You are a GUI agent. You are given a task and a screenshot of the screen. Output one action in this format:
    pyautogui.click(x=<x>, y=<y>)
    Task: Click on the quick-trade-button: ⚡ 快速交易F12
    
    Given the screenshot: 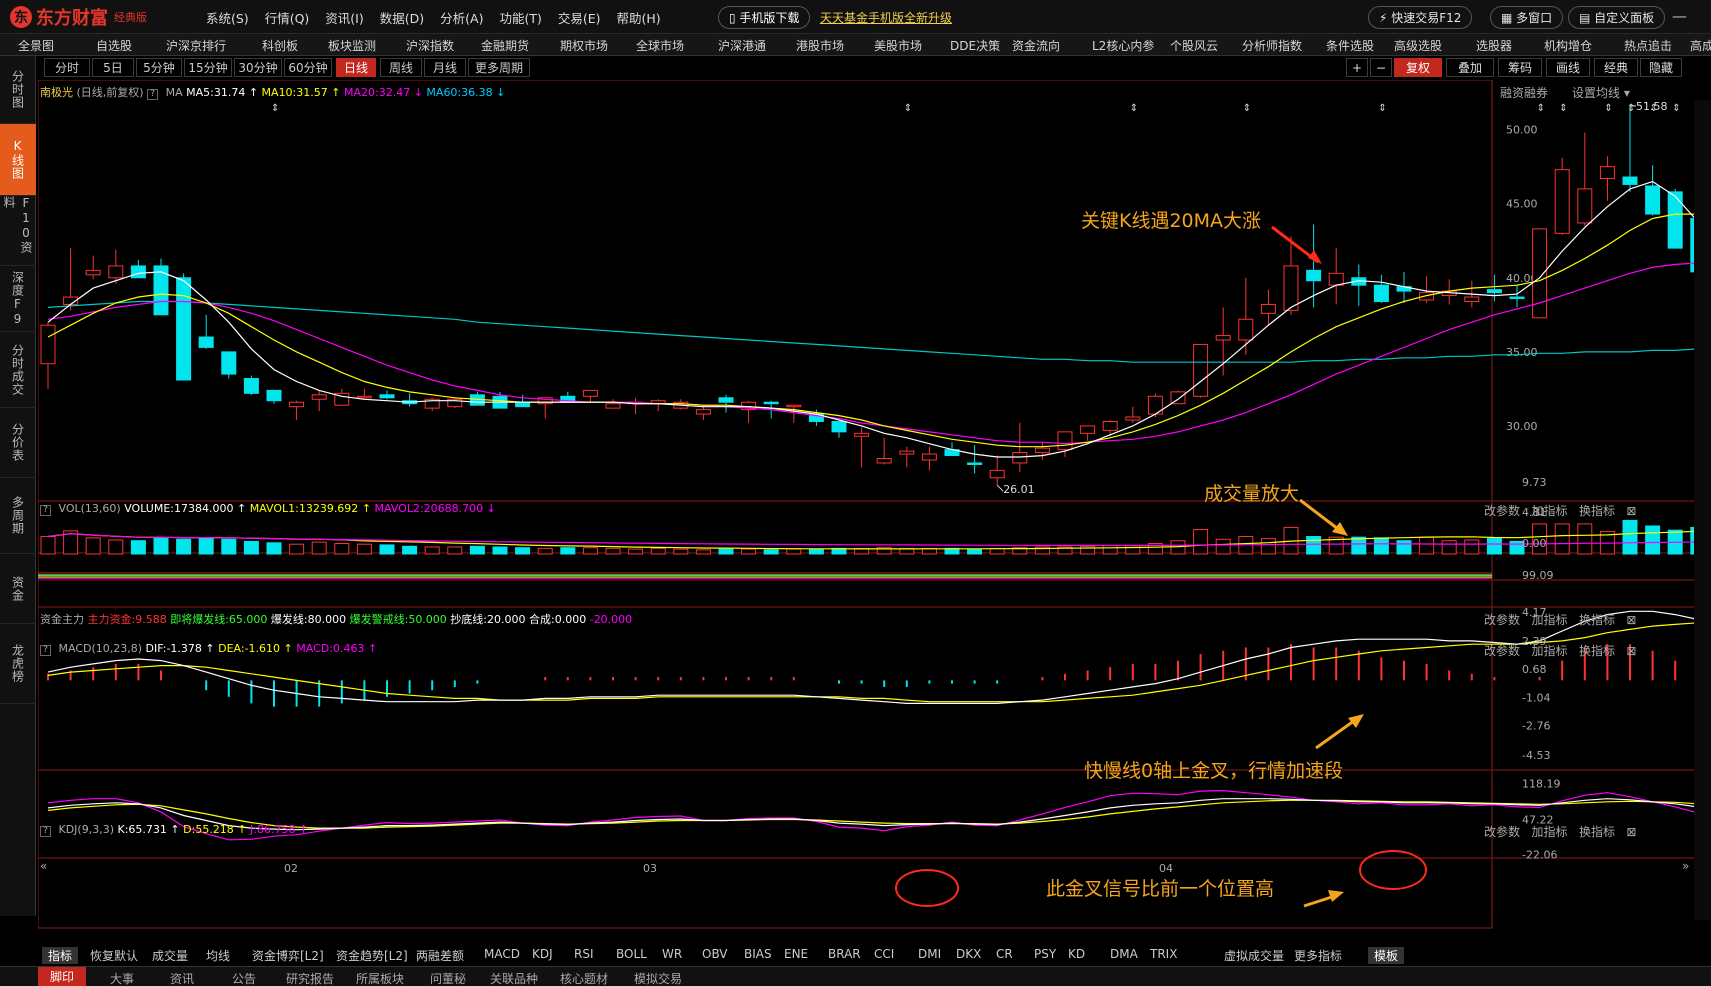 What is the action you would take?
    pyautogui.click(x=1420, y=17)
    